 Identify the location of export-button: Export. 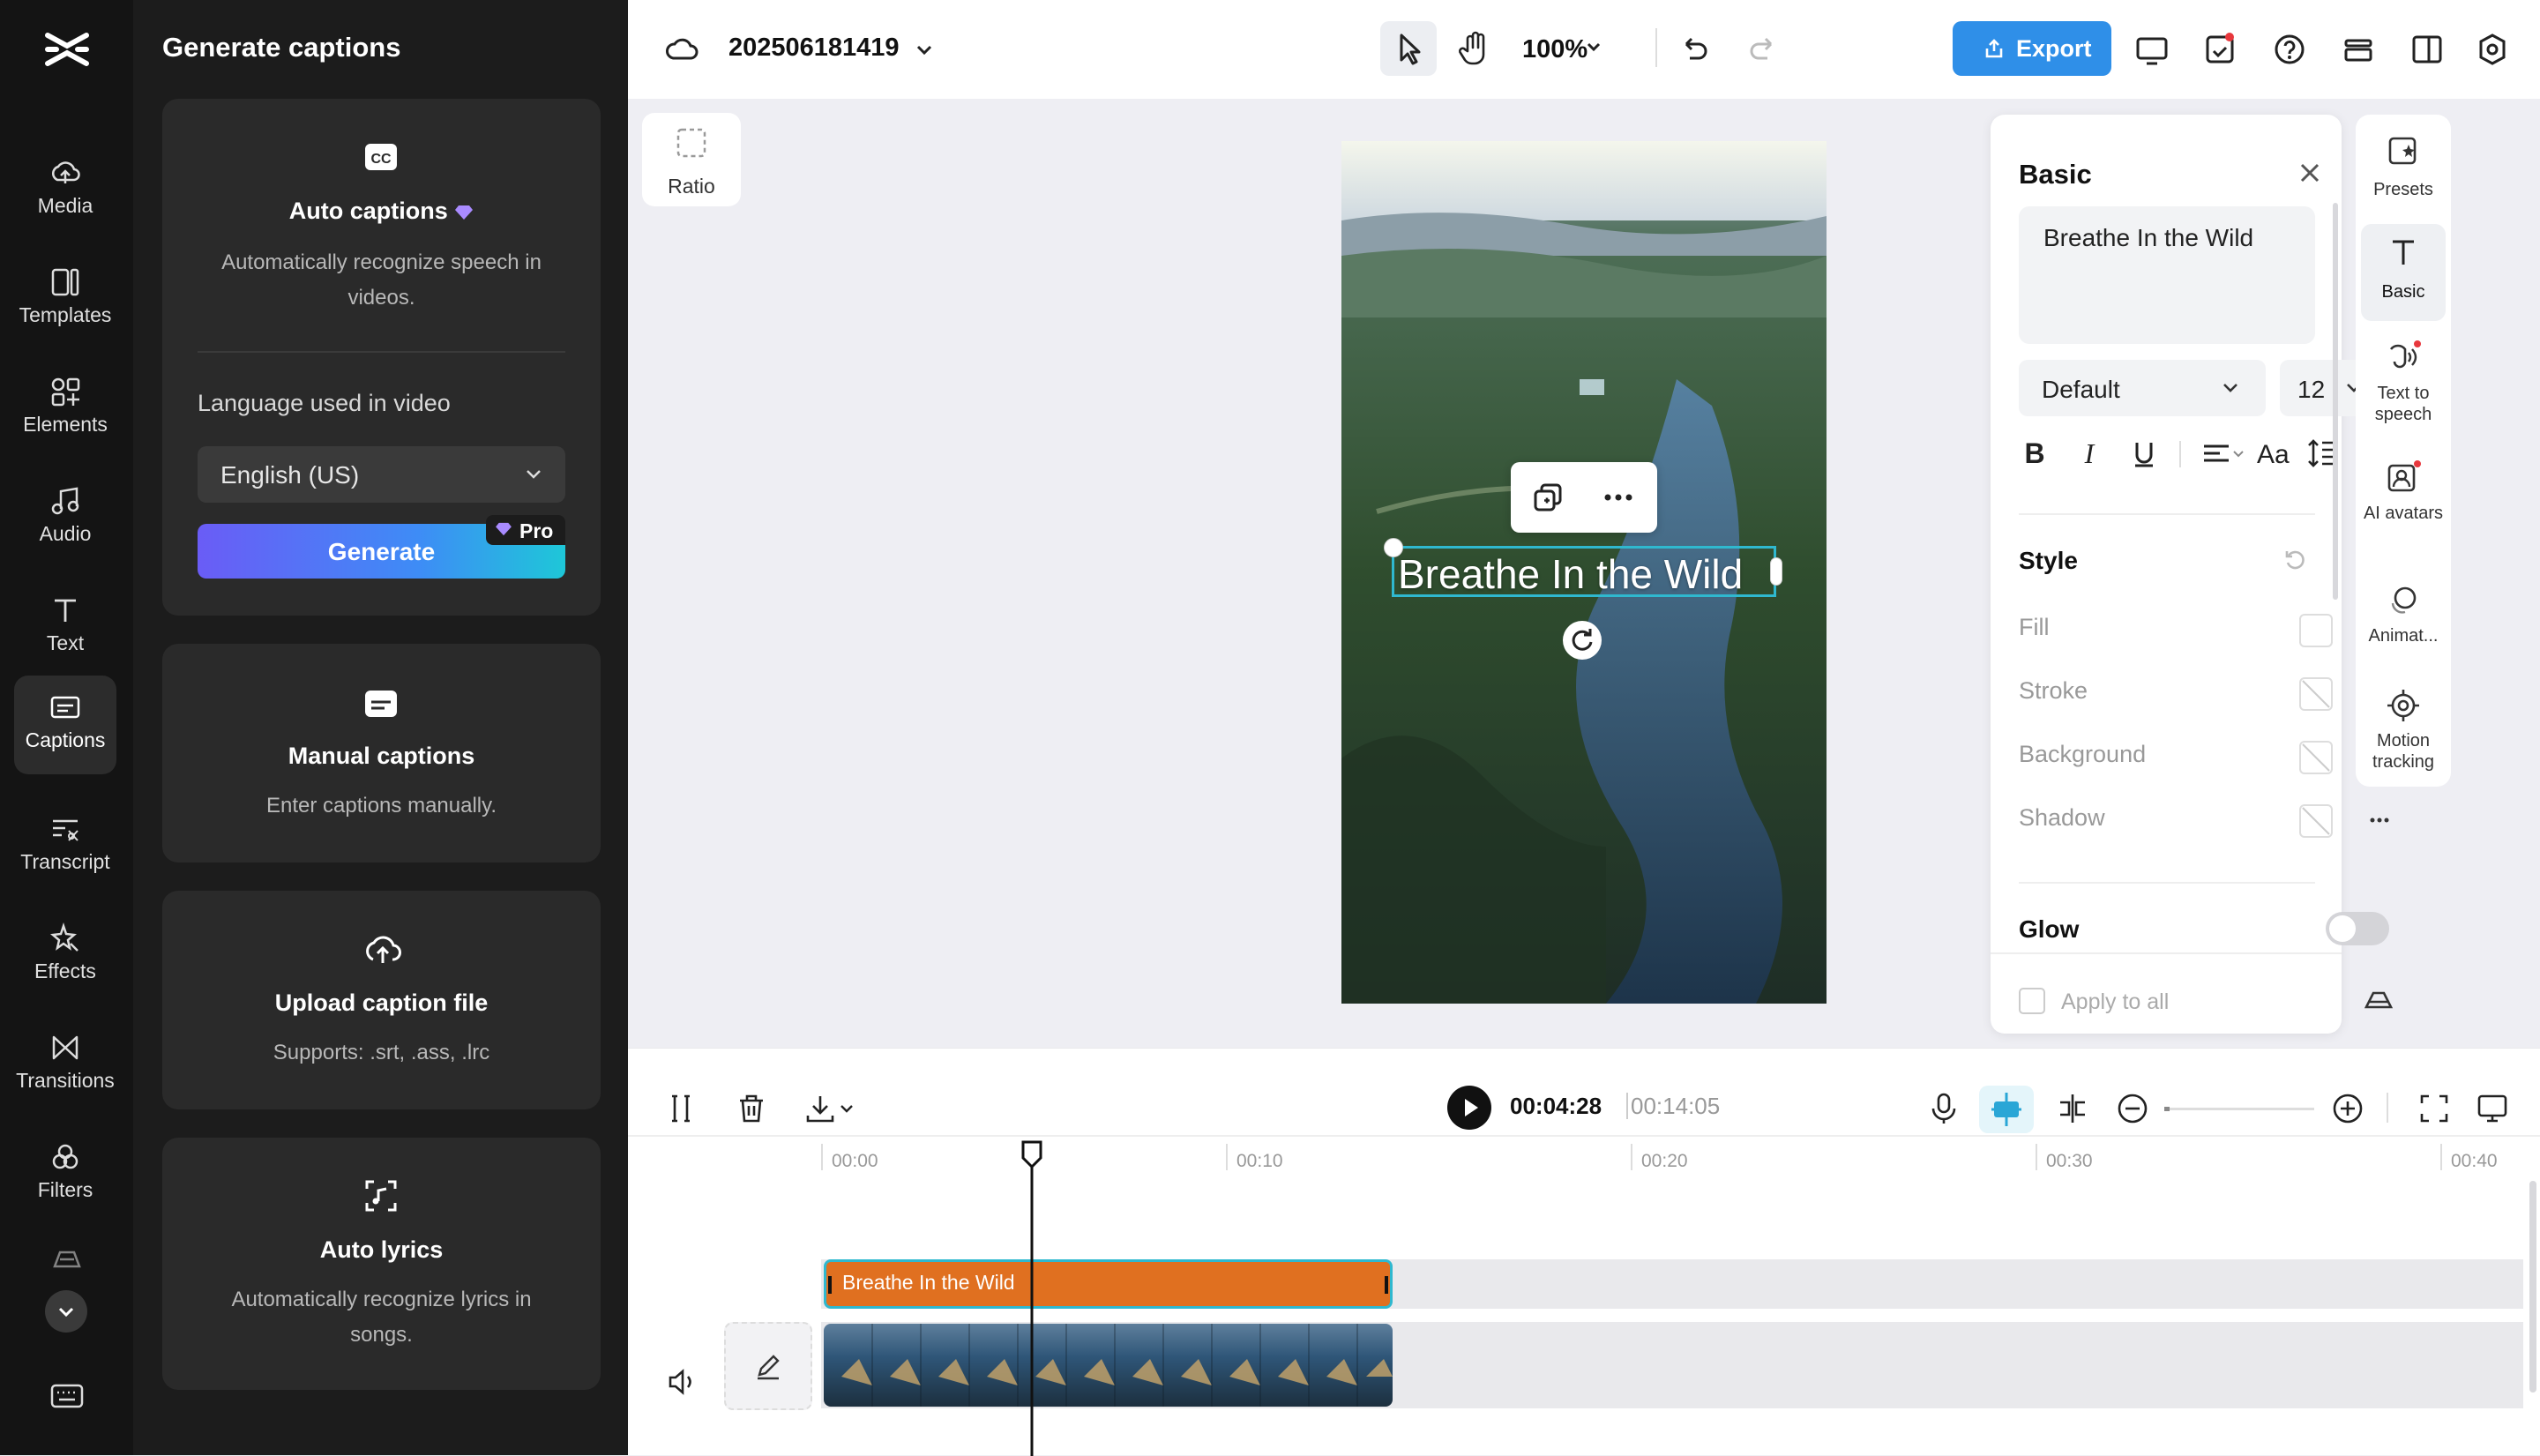
(2032, 48).